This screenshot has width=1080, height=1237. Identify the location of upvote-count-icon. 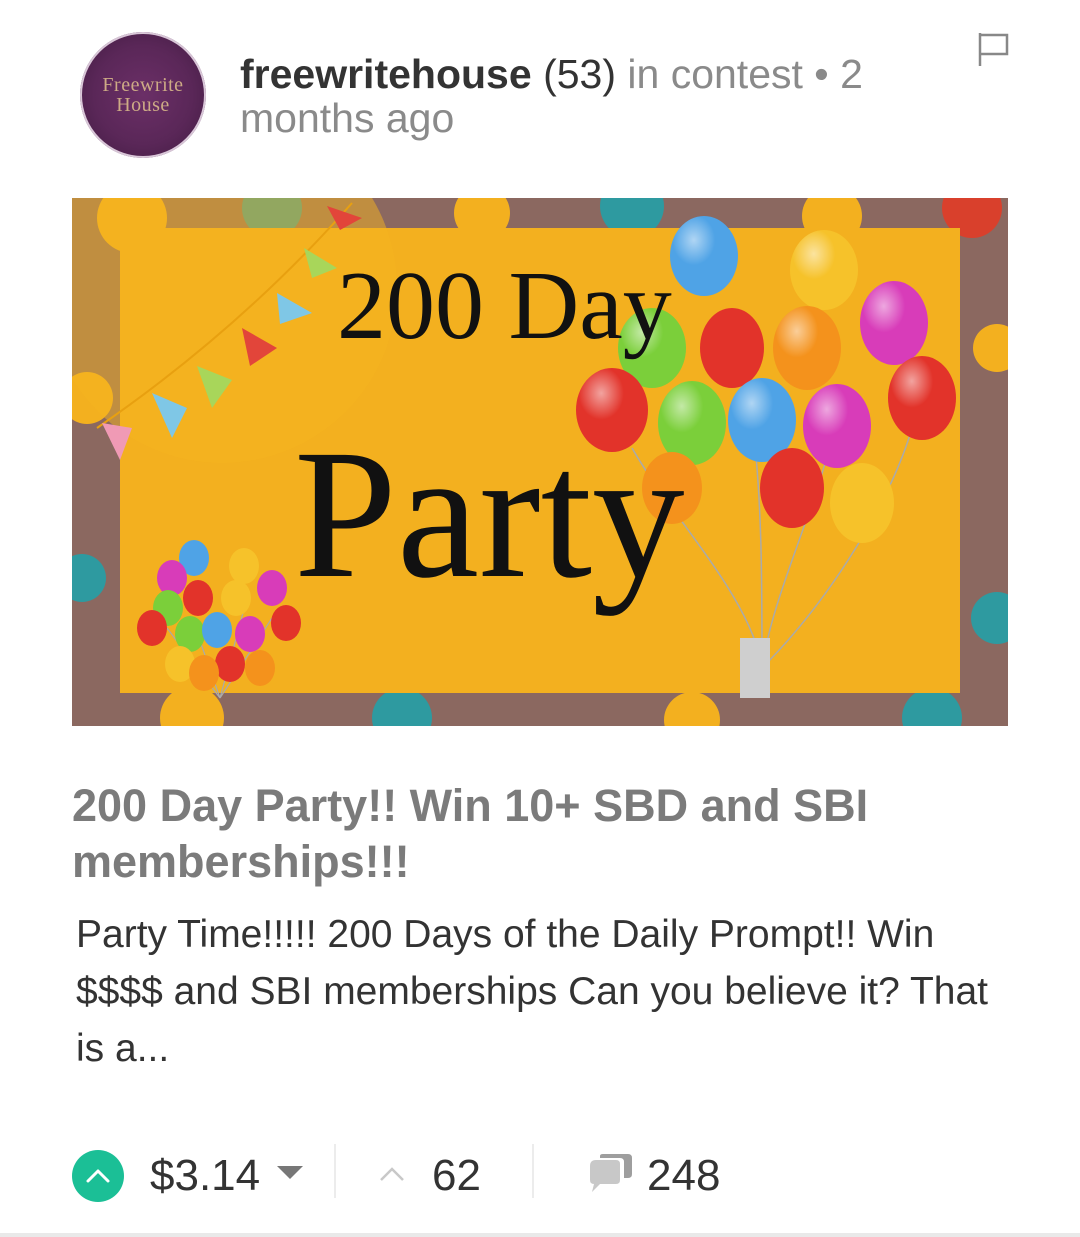
(392, 1174).